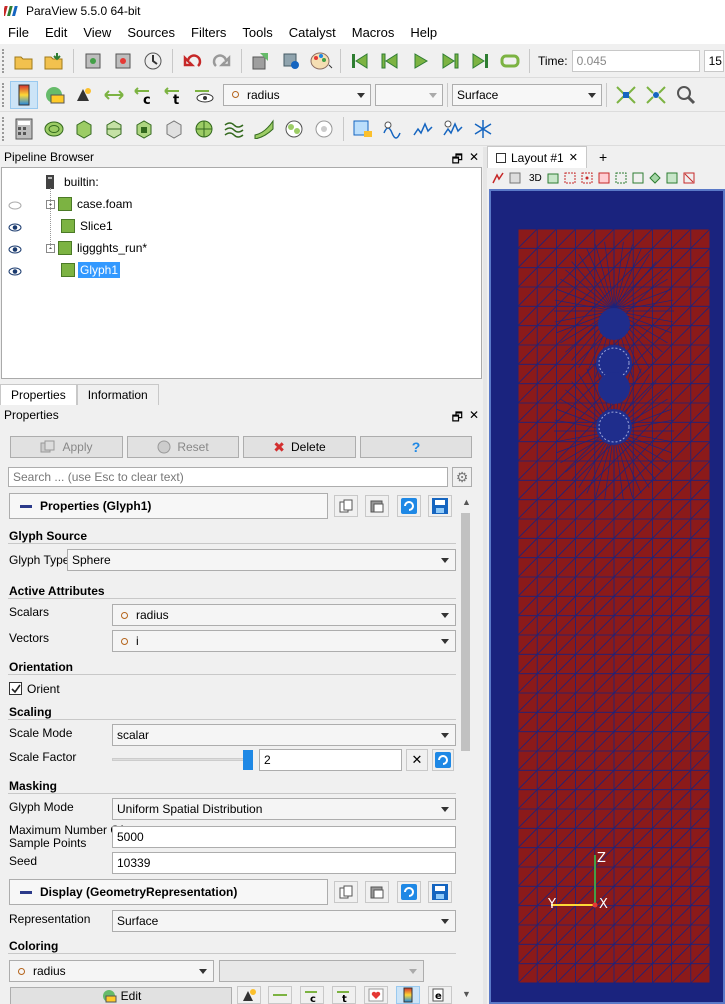 The width and height of the screenshot is (725, 1004). What do you see at coordinates (228, 477) in the screenshot?
I see `property-search-input: Search ... (use Esc to clear text)` at bounding box center [228, 477].